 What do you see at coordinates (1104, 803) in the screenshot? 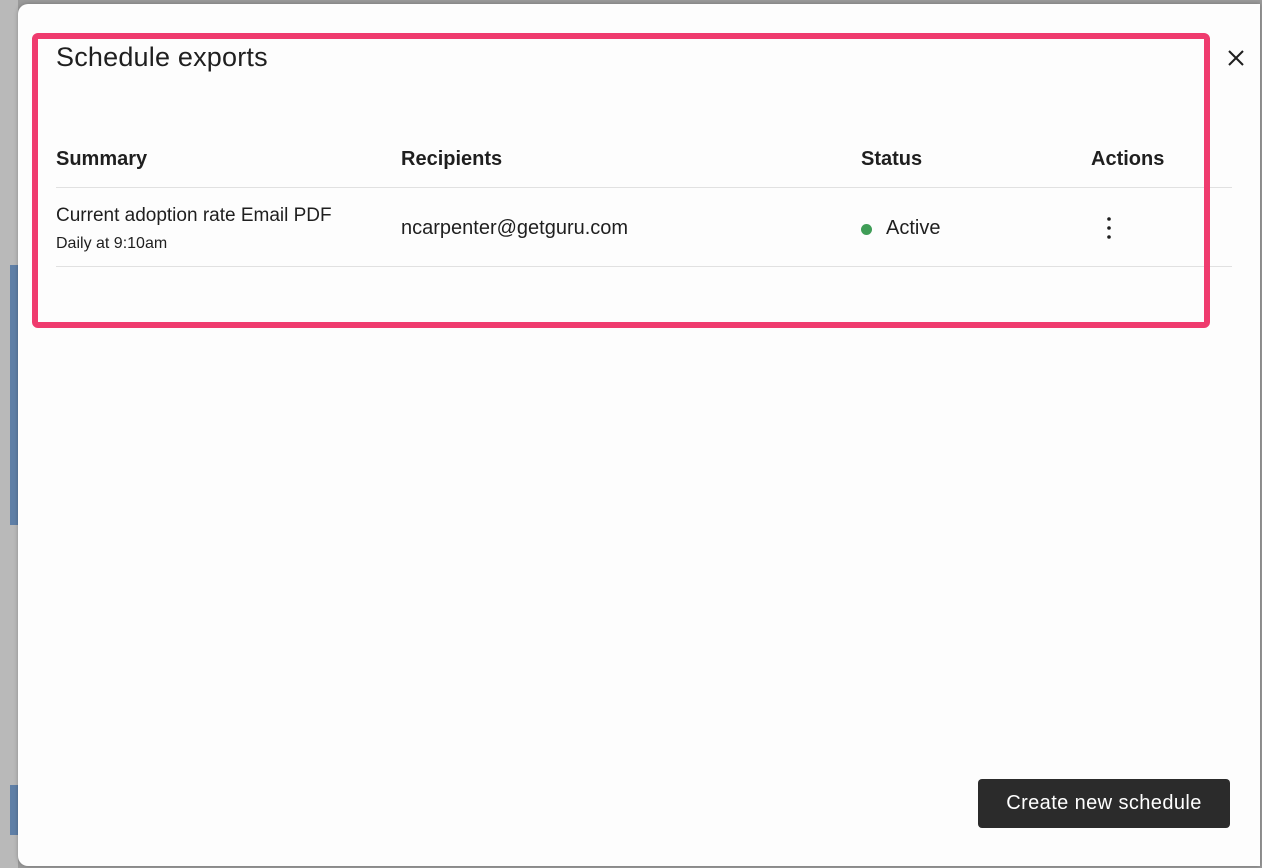
I see `create-new-schedule-button: Create new schedule` at bounding box center [1104, 803].